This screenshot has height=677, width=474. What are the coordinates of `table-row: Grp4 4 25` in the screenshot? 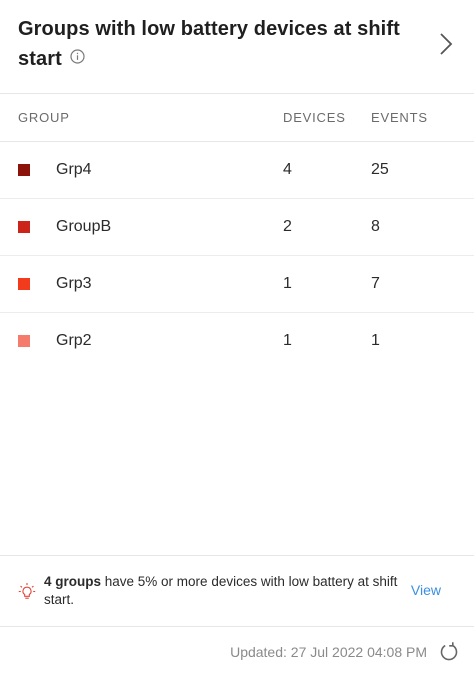 It's located at (237, 170).